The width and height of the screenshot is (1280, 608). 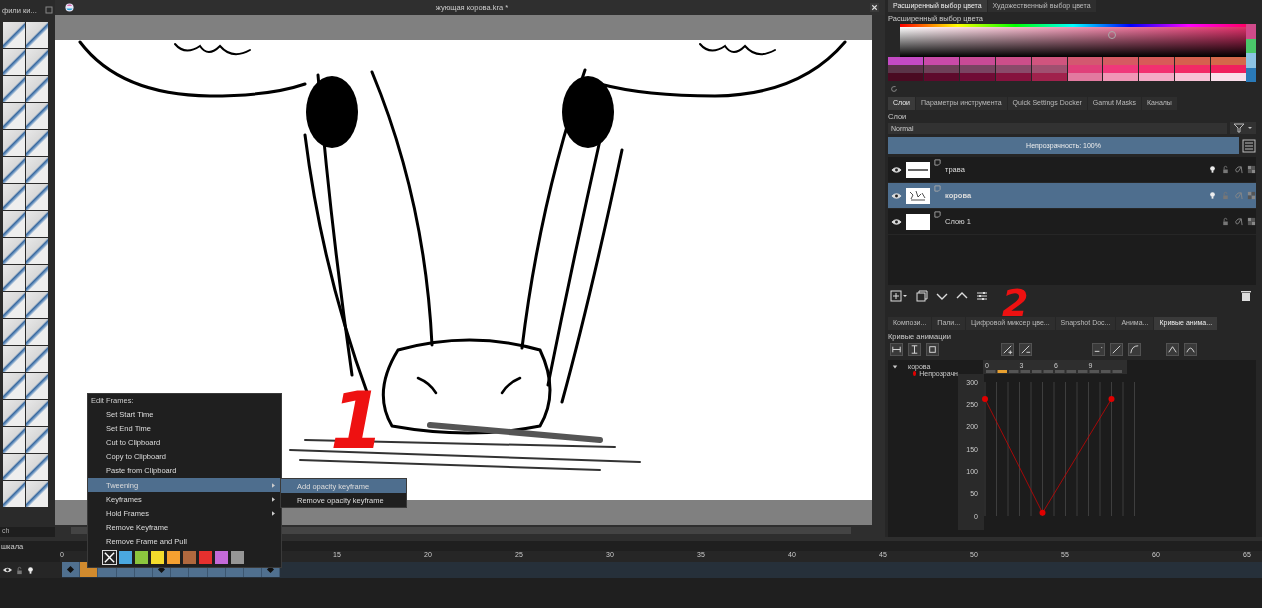 I want to click on fit-vertical-icon, so click(x=914, y=349).